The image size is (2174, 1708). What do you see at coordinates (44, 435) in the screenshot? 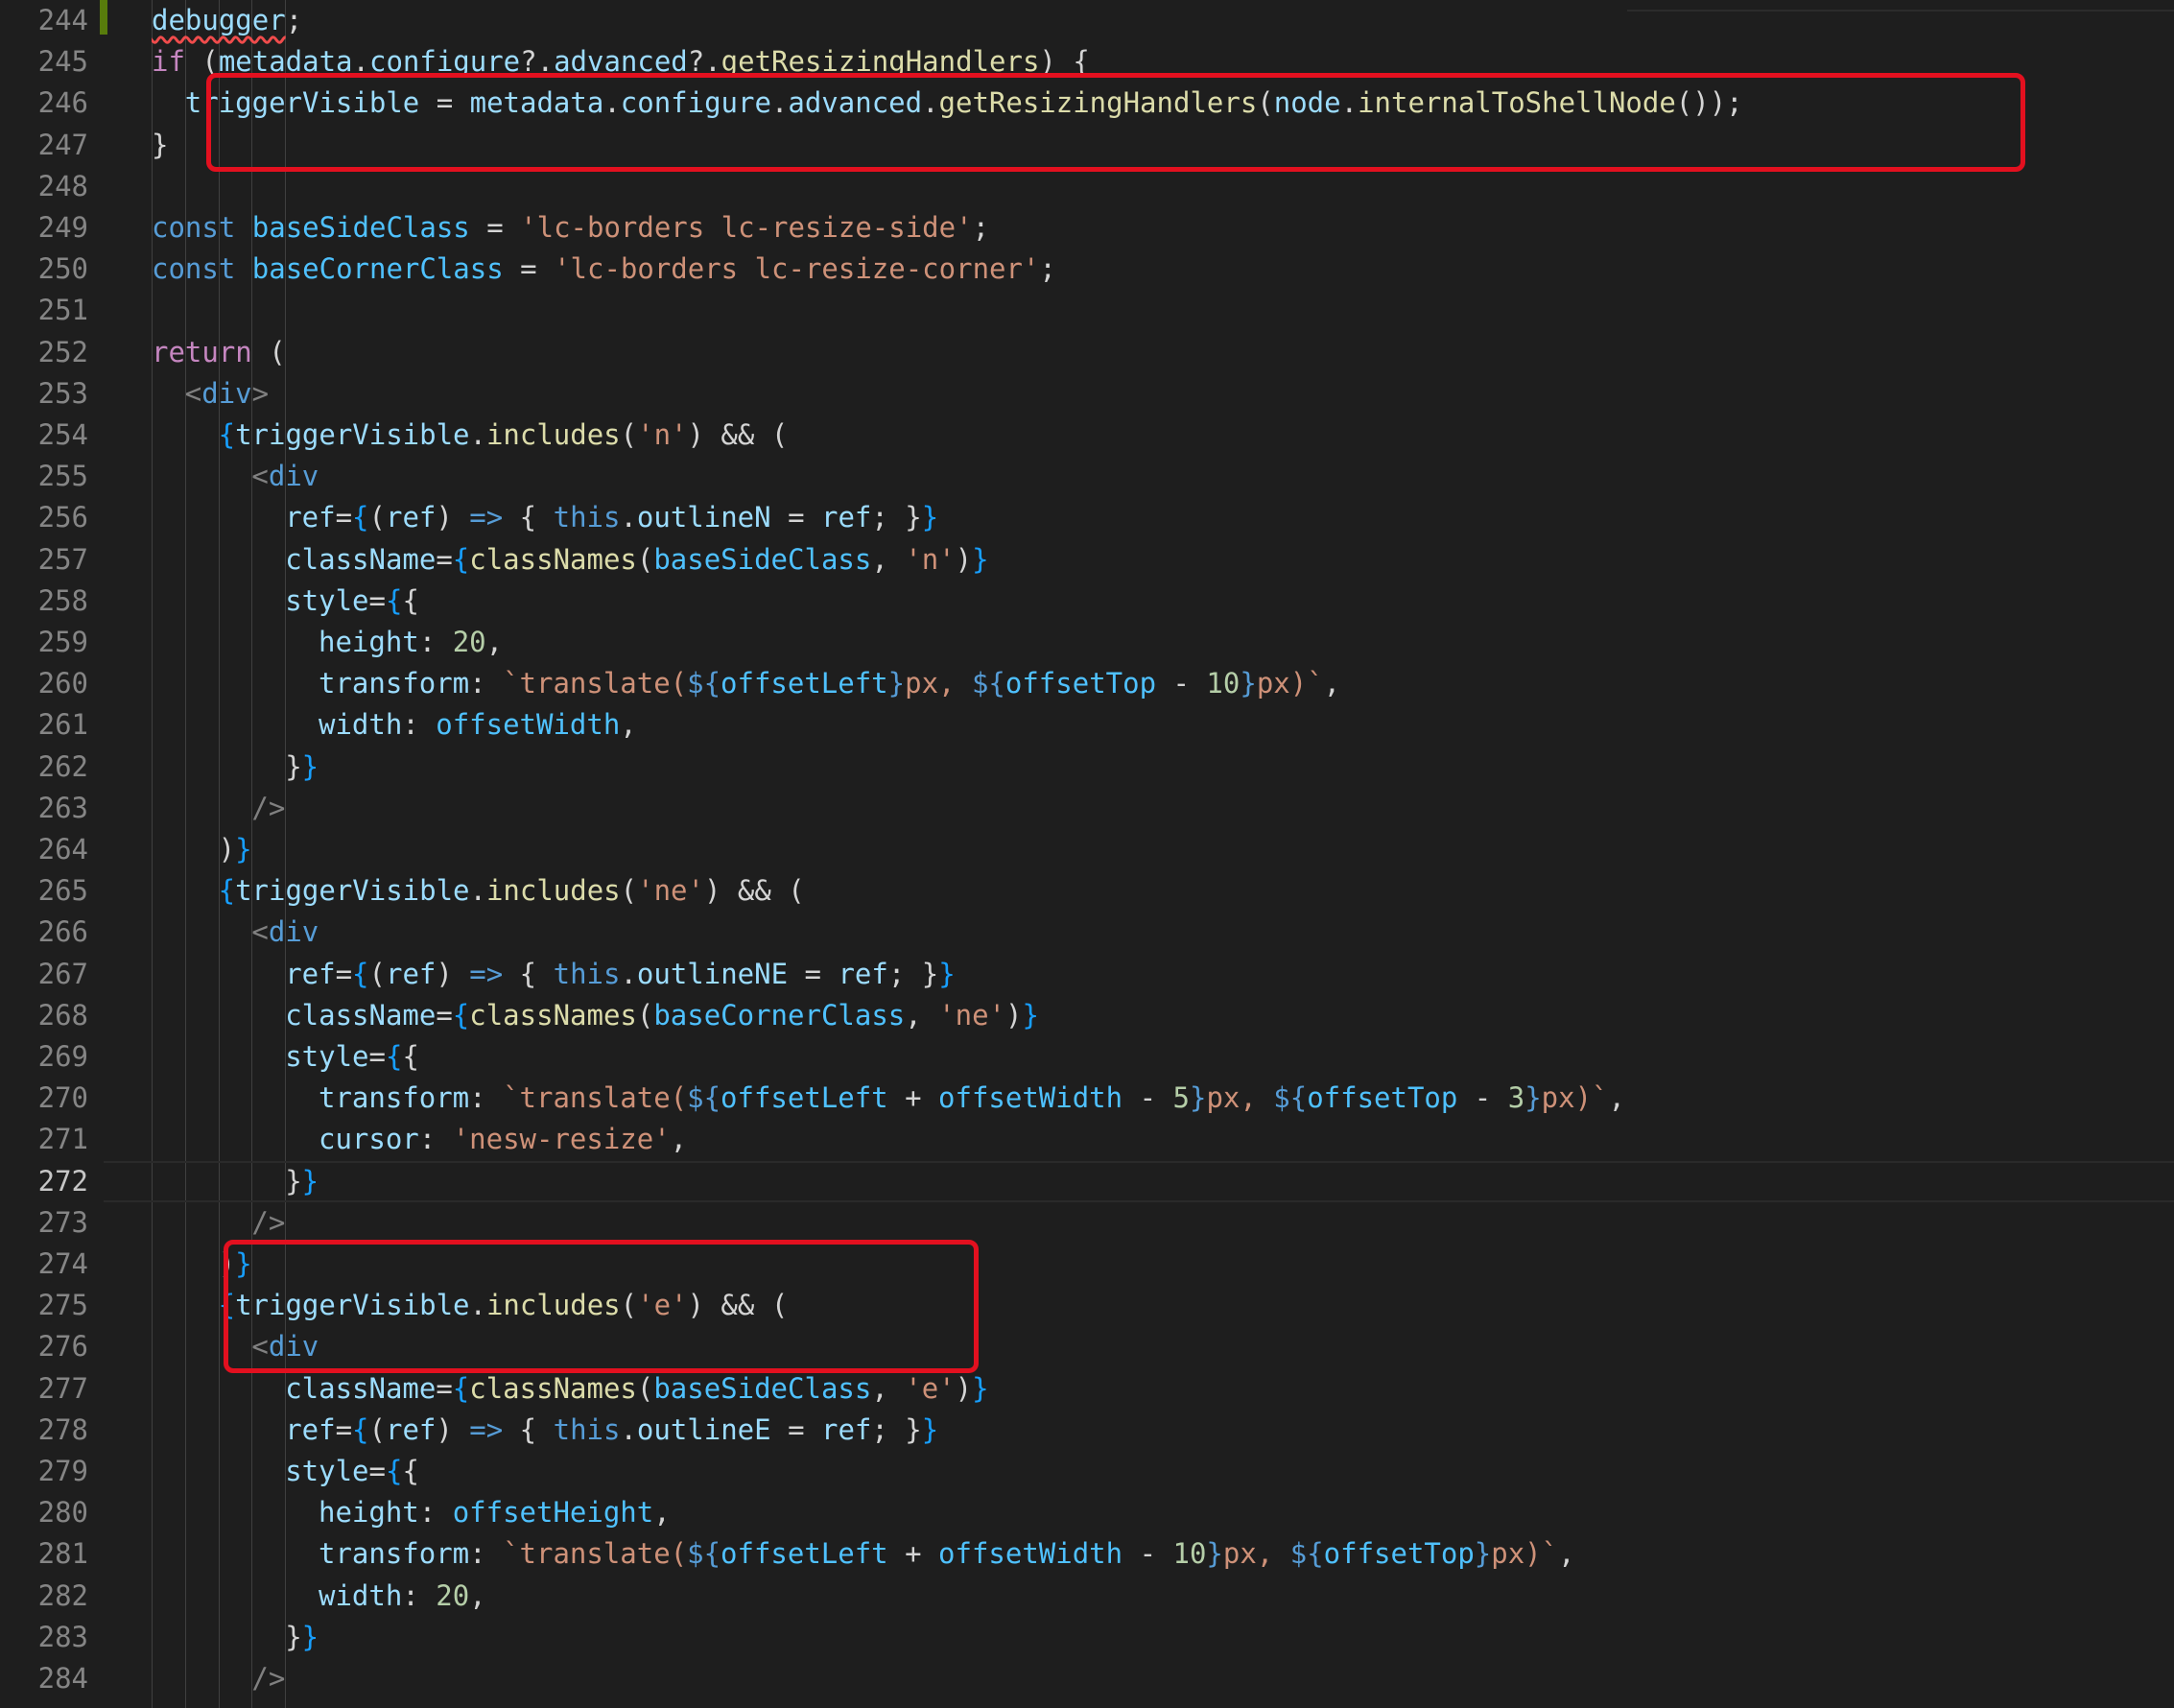
I see `line-number: 254` at bounding box center [44, 435].